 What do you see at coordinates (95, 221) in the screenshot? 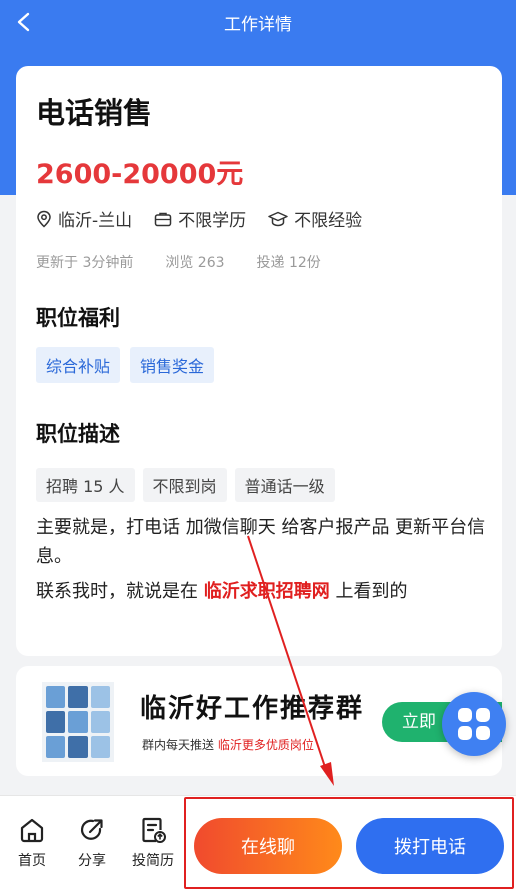
I see `location-text: 临沂-兰山` at bounding box center [95, 221].